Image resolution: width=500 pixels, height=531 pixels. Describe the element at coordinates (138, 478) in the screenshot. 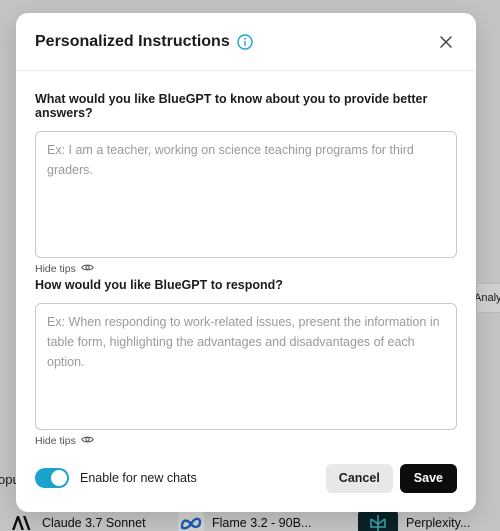

I see `toggle-label: Enable for new chats` at that location.